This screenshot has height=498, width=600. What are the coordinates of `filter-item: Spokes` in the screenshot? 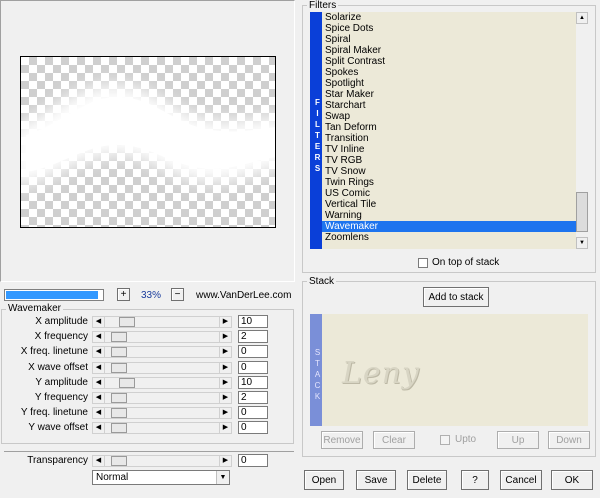 It's located at (455, 72).